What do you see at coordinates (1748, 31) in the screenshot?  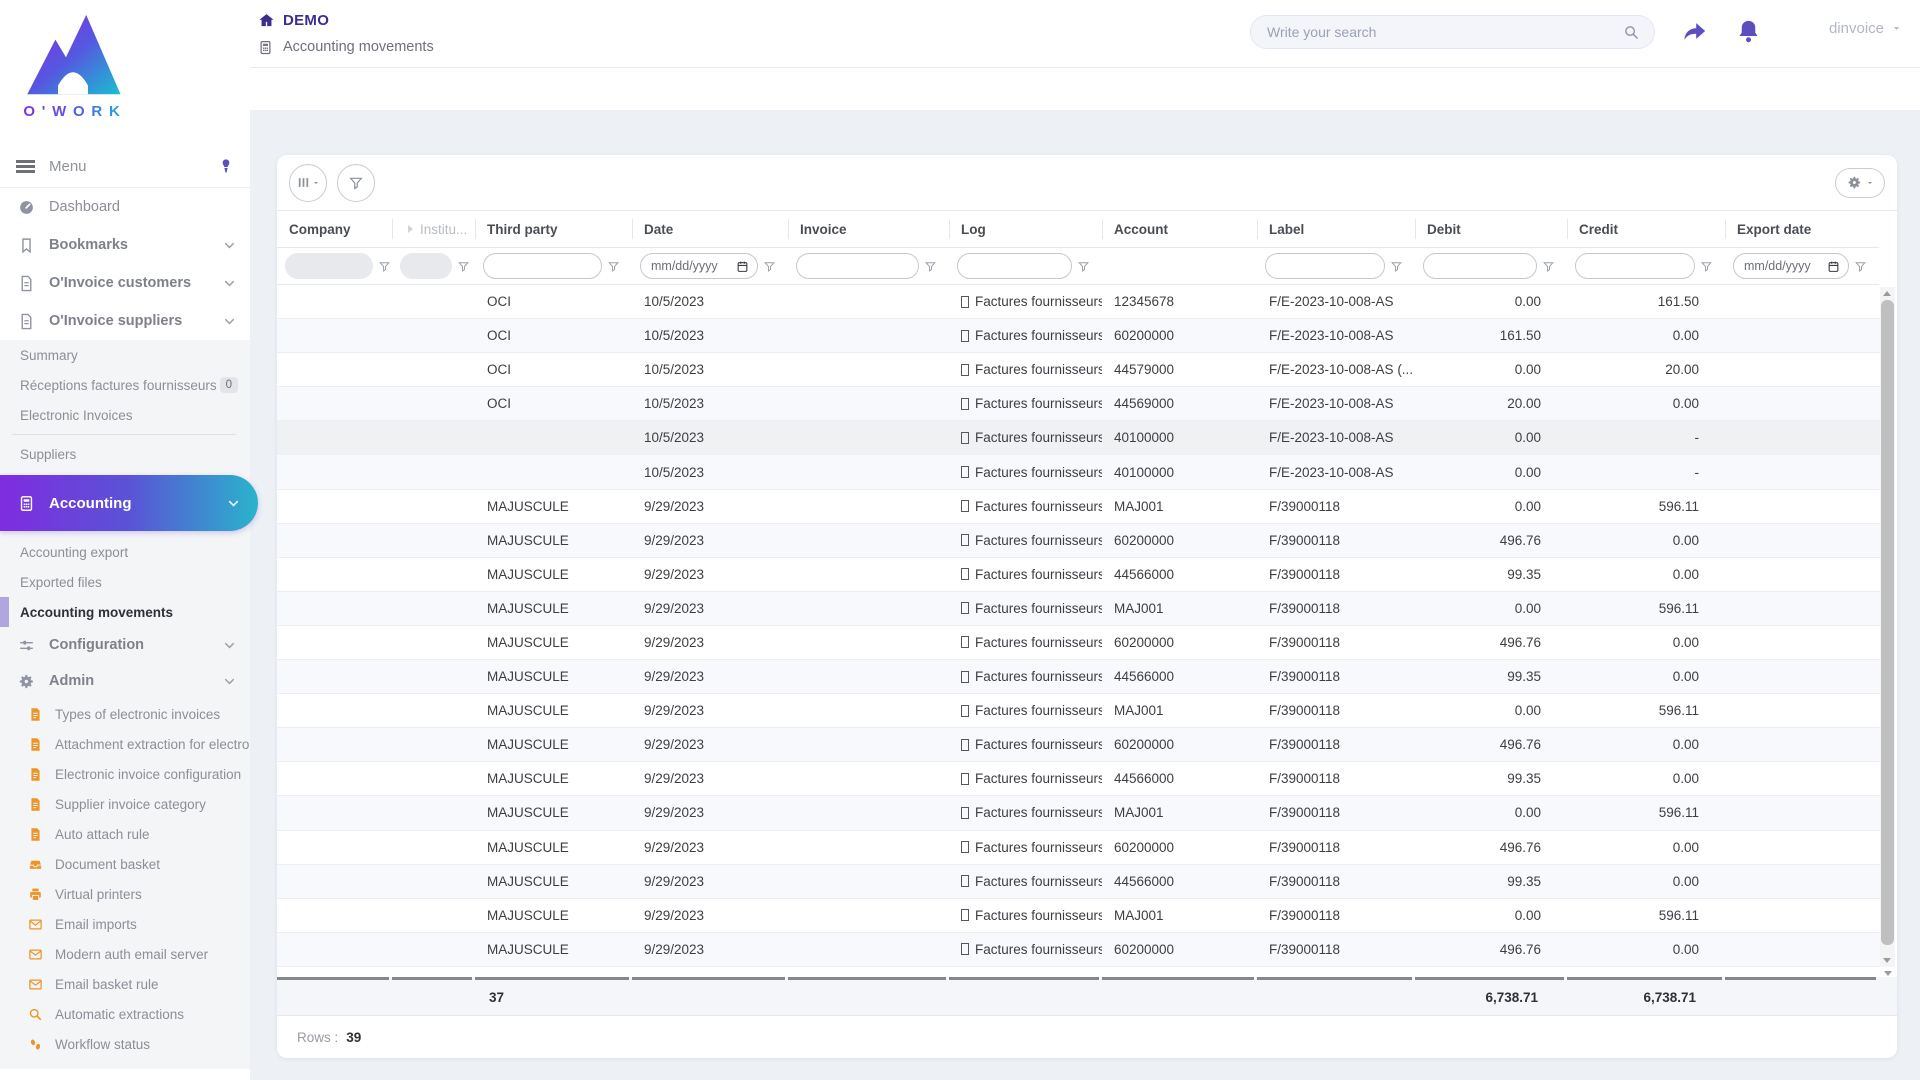 I see `bell-icon` at bounding box center [1748, 31].